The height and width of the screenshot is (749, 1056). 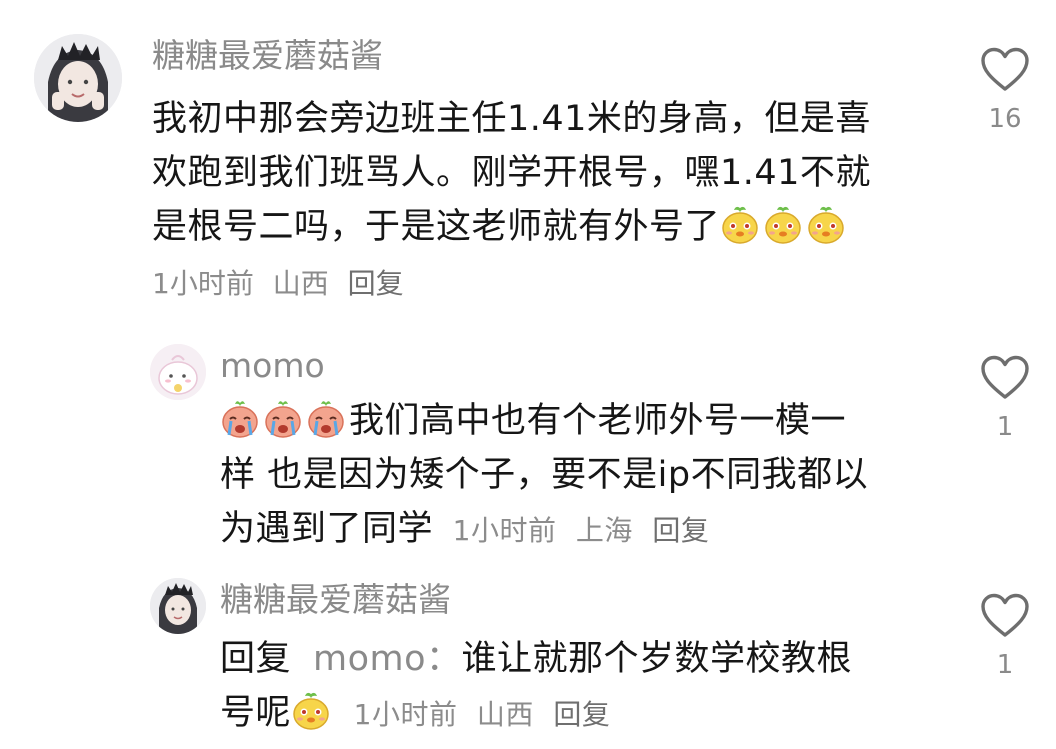 I want to click on comment-text-segment: 是根号二吗，于是这老师就有外号了, so click(x=436, y=227).